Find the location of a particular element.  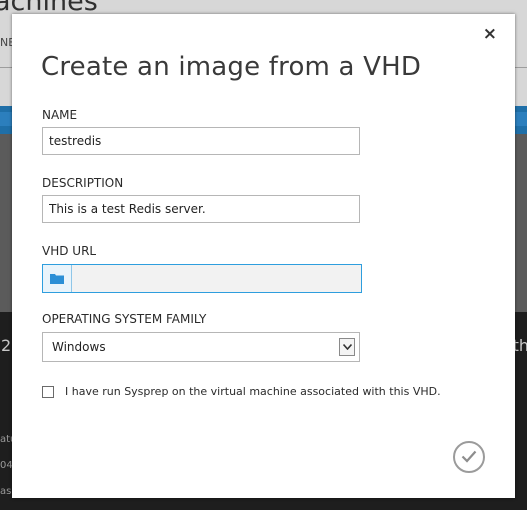

browse-storage-button is located at coordinates (57, 278).